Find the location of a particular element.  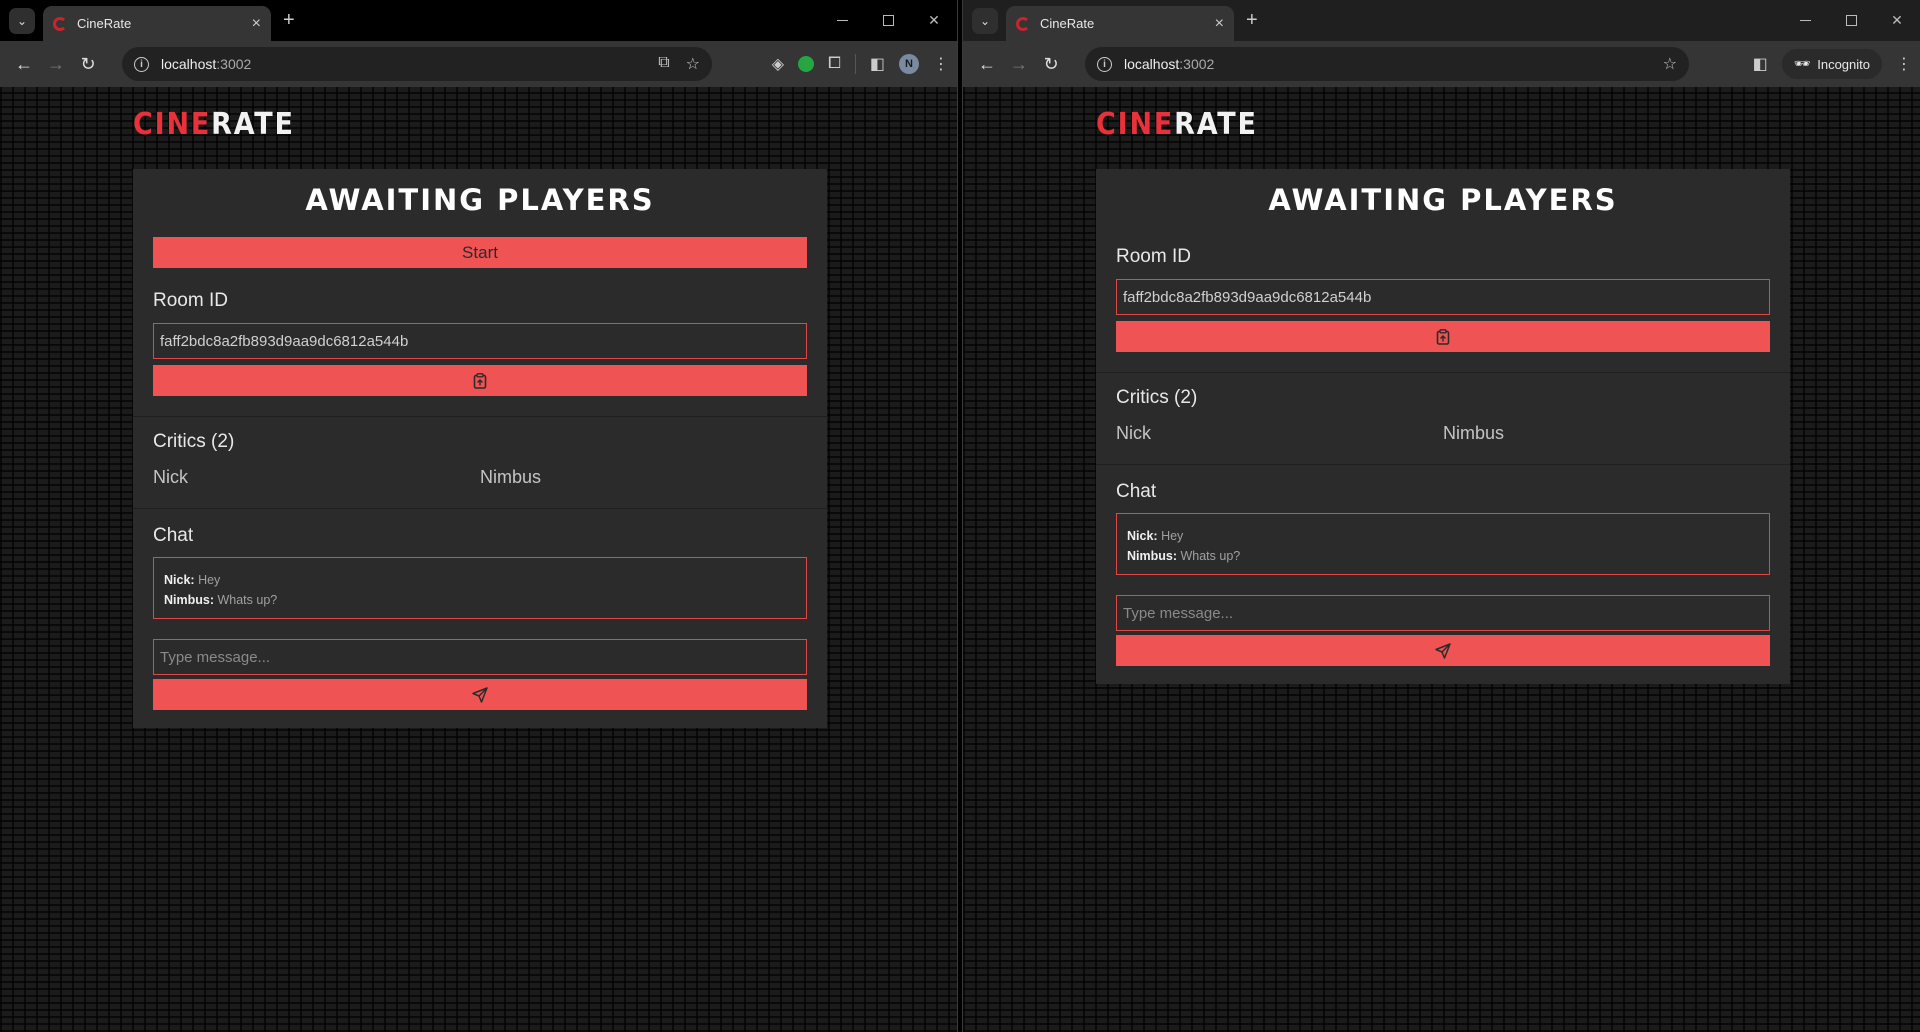

incognito-icon: 🕶 is located at coordinates (1802, 63).